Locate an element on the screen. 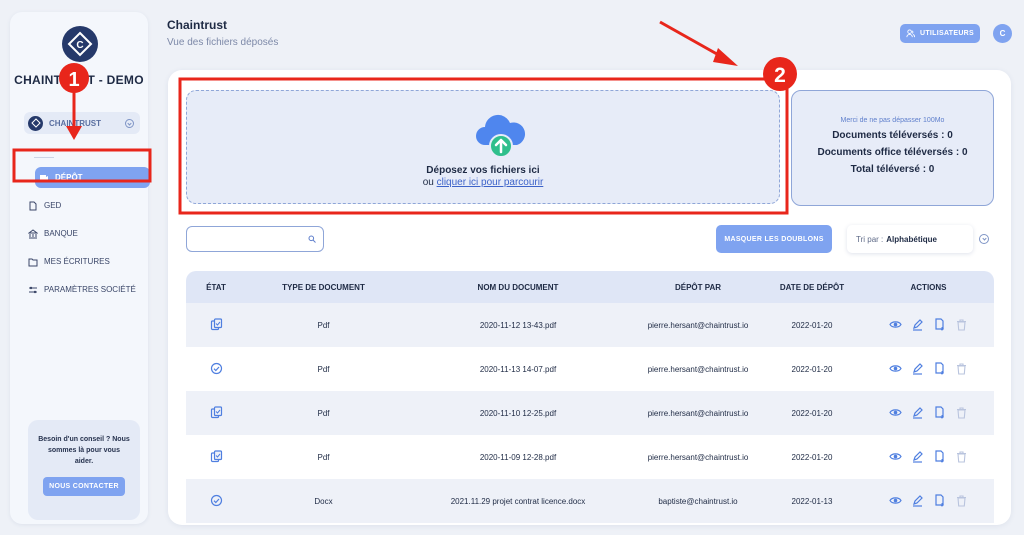  cell-nom: 2020-11-13 14-07.pdf is located at coordinates (518, 369).